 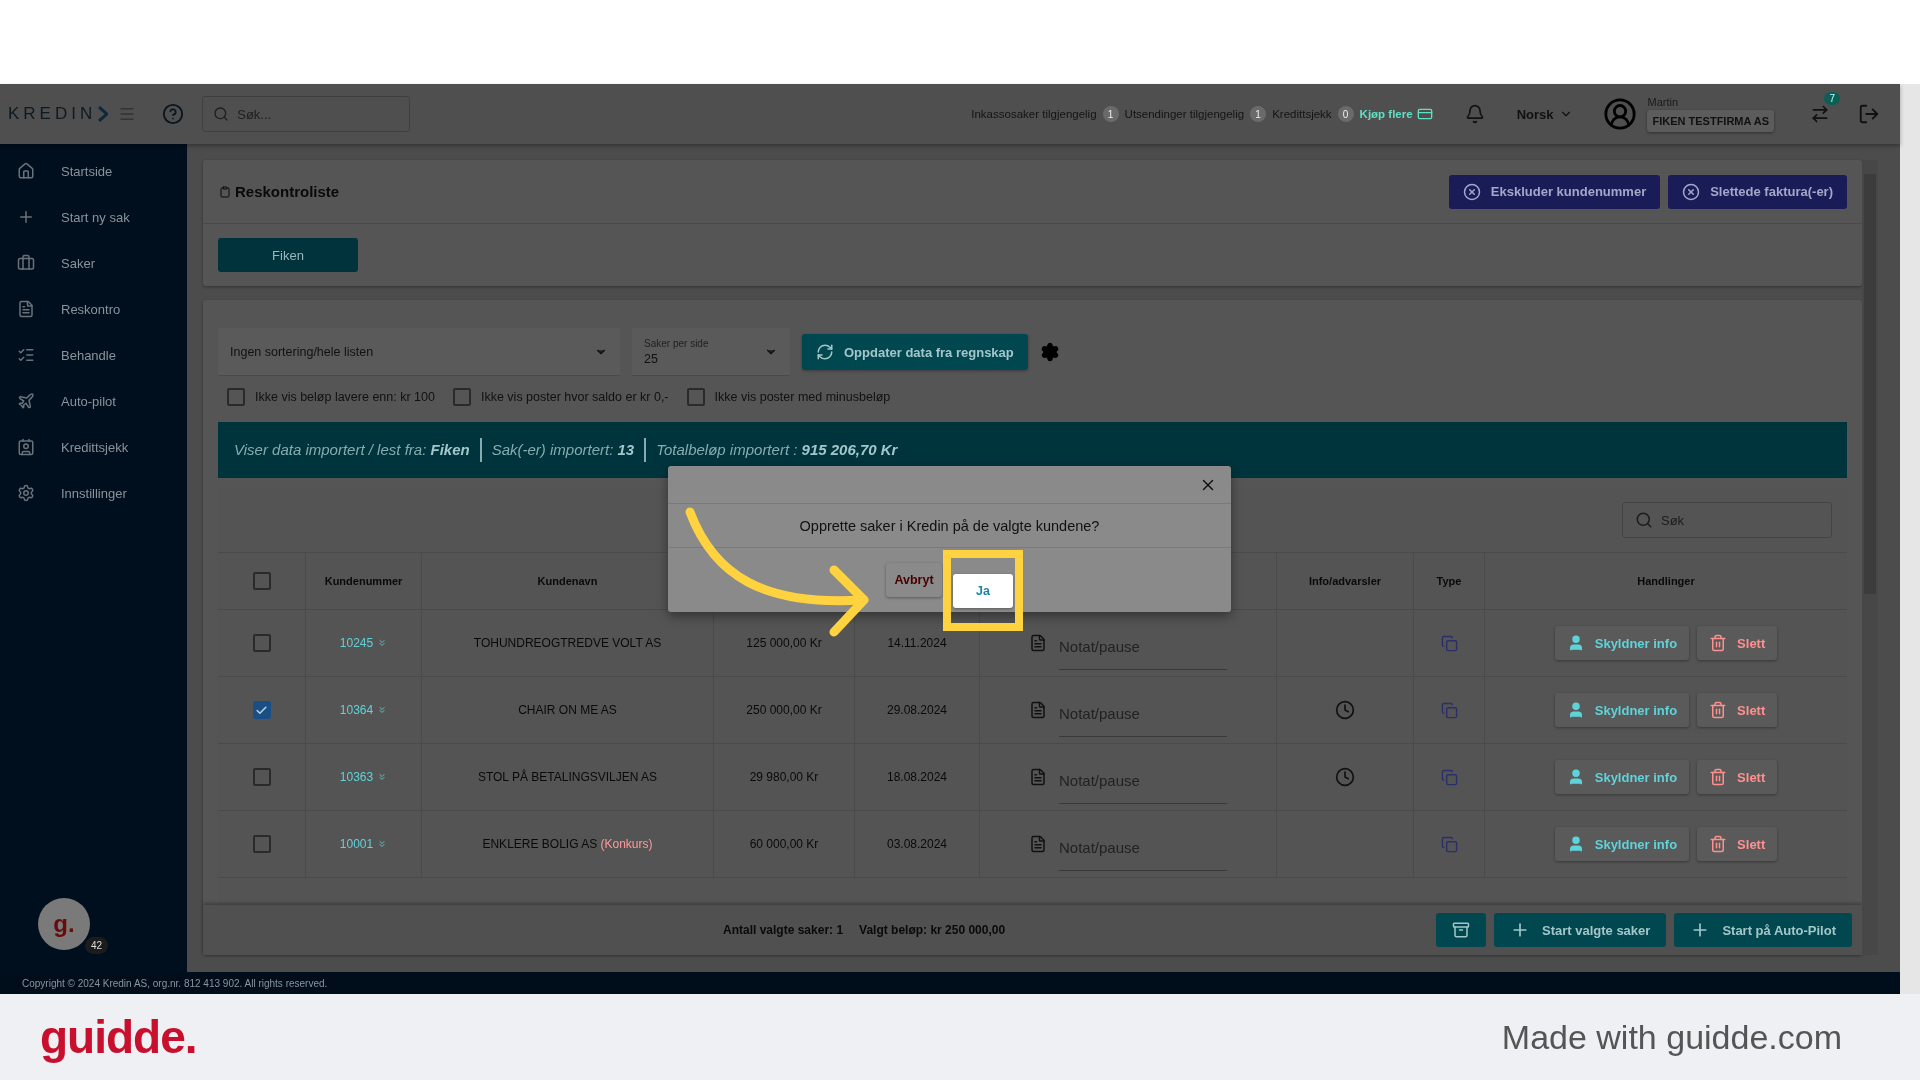 I want to click on plus-icon, so click(x=26, y=217).